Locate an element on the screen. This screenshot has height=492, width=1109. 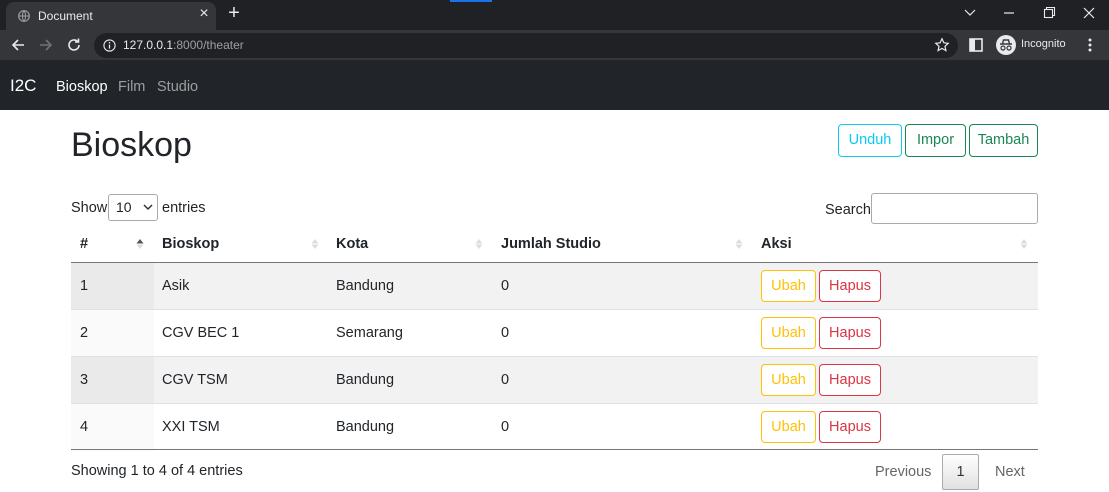
column-header-bioskop: Bioskop is located at coordinates (190, 244).